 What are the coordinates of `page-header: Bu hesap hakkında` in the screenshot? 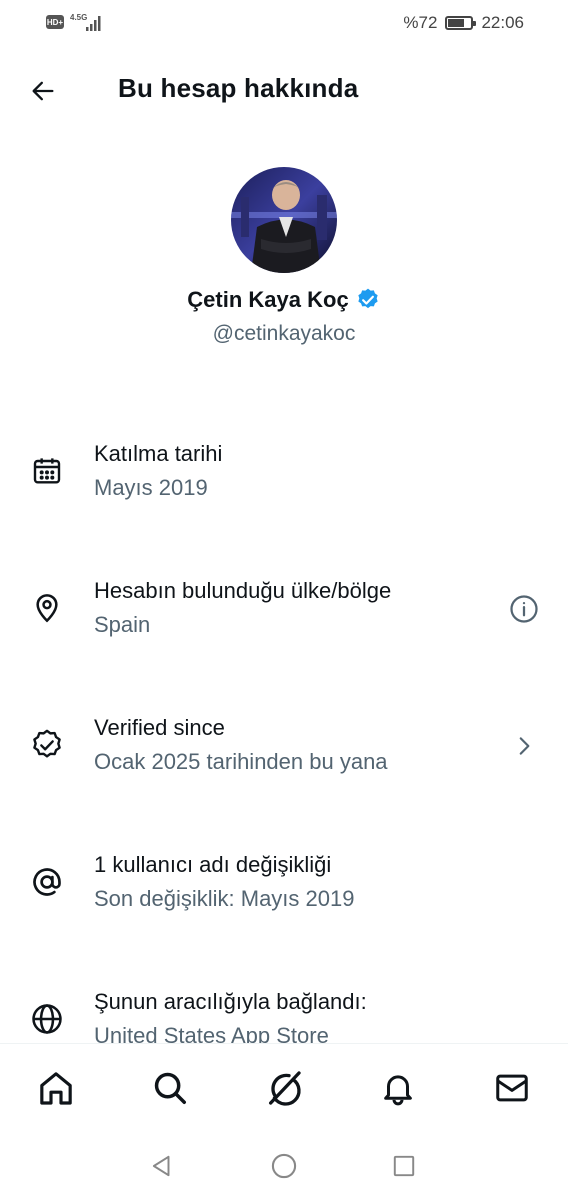 It's located at (284, 90).